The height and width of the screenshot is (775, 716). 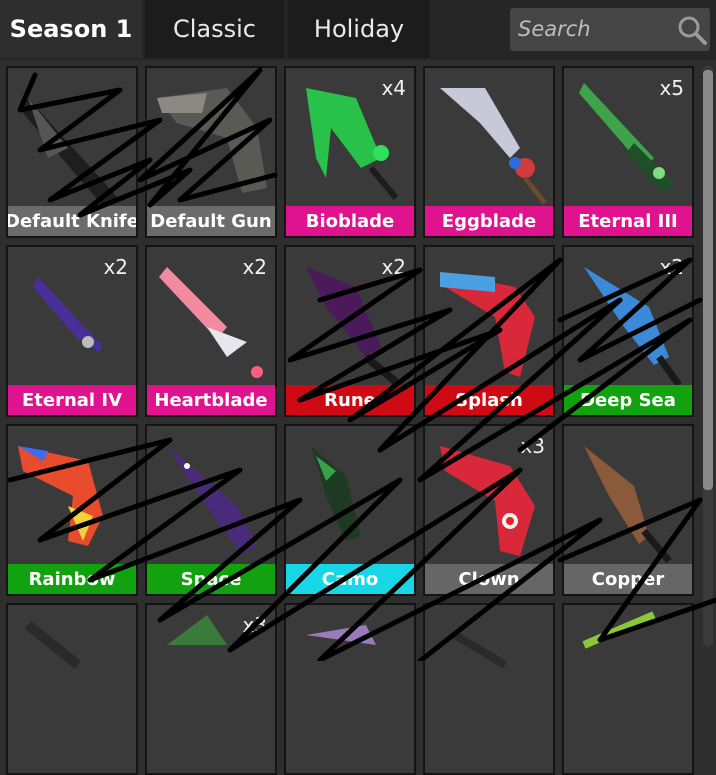 I want to click on top-bar: Season 1 Classic Holiday, so click(x=358, y=30).